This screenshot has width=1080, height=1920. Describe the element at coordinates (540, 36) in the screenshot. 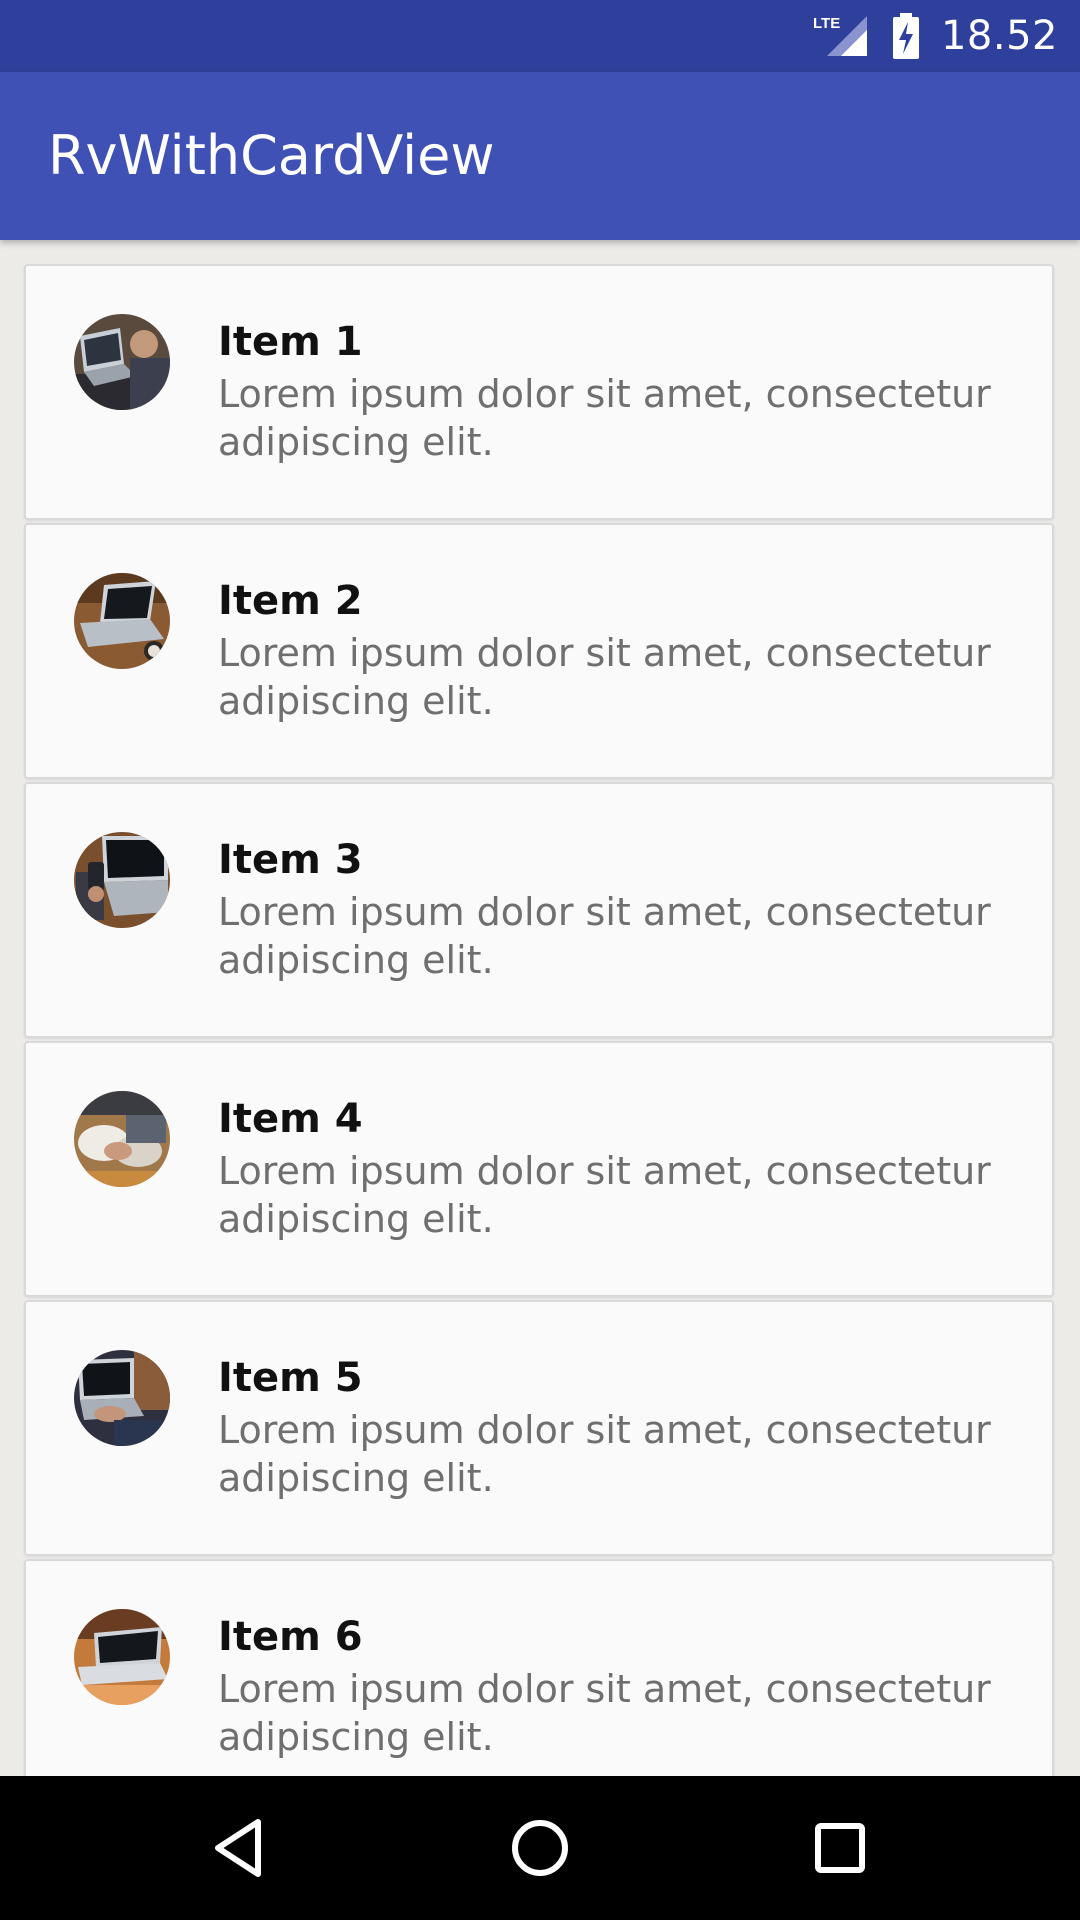

I see `status-bar: LTE 18.52` at that location.